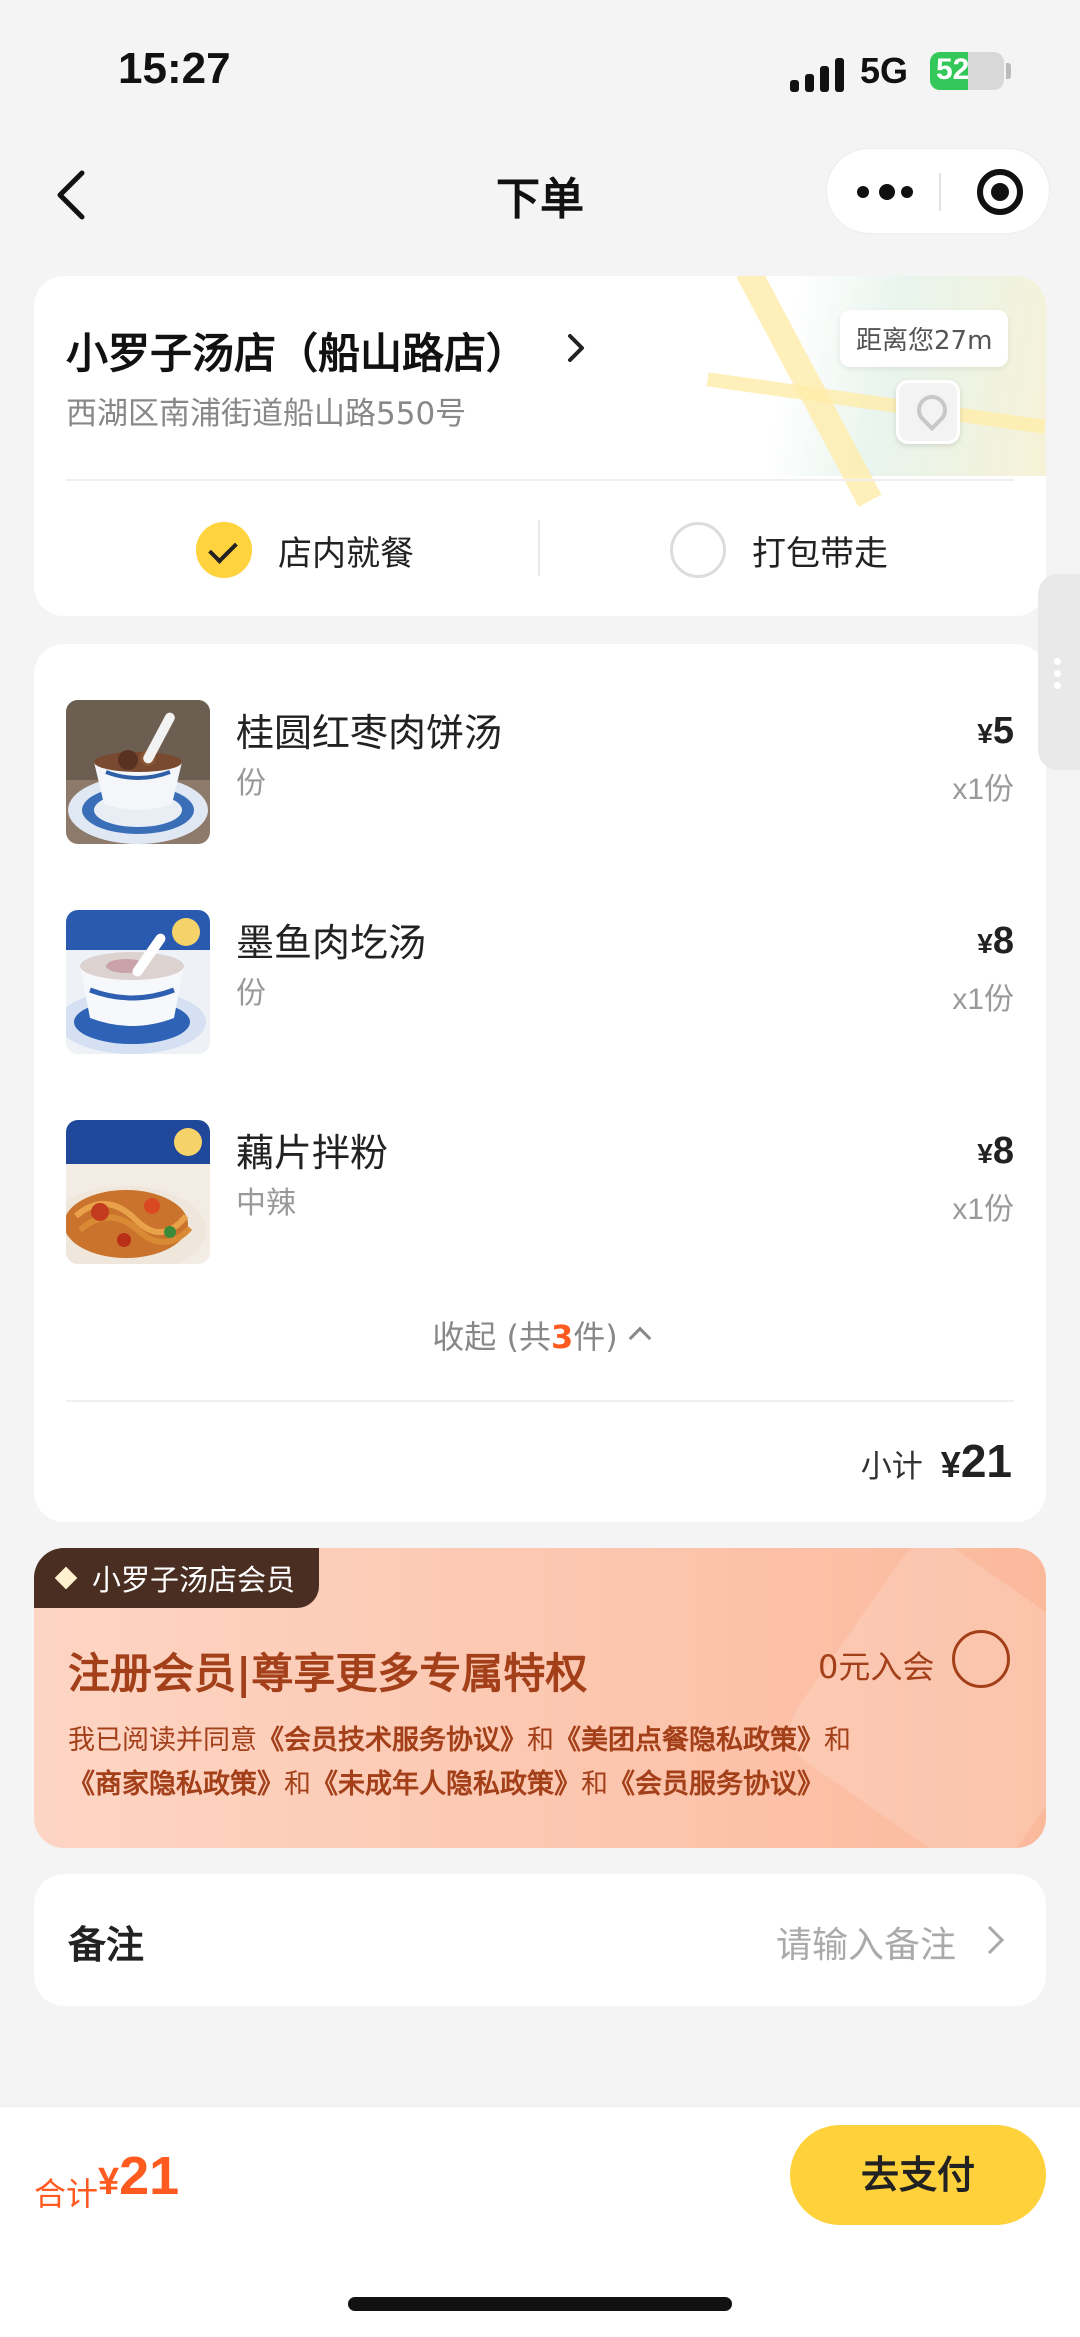  I want to click on remark-input: 请输入备注, so click(866, 1942).